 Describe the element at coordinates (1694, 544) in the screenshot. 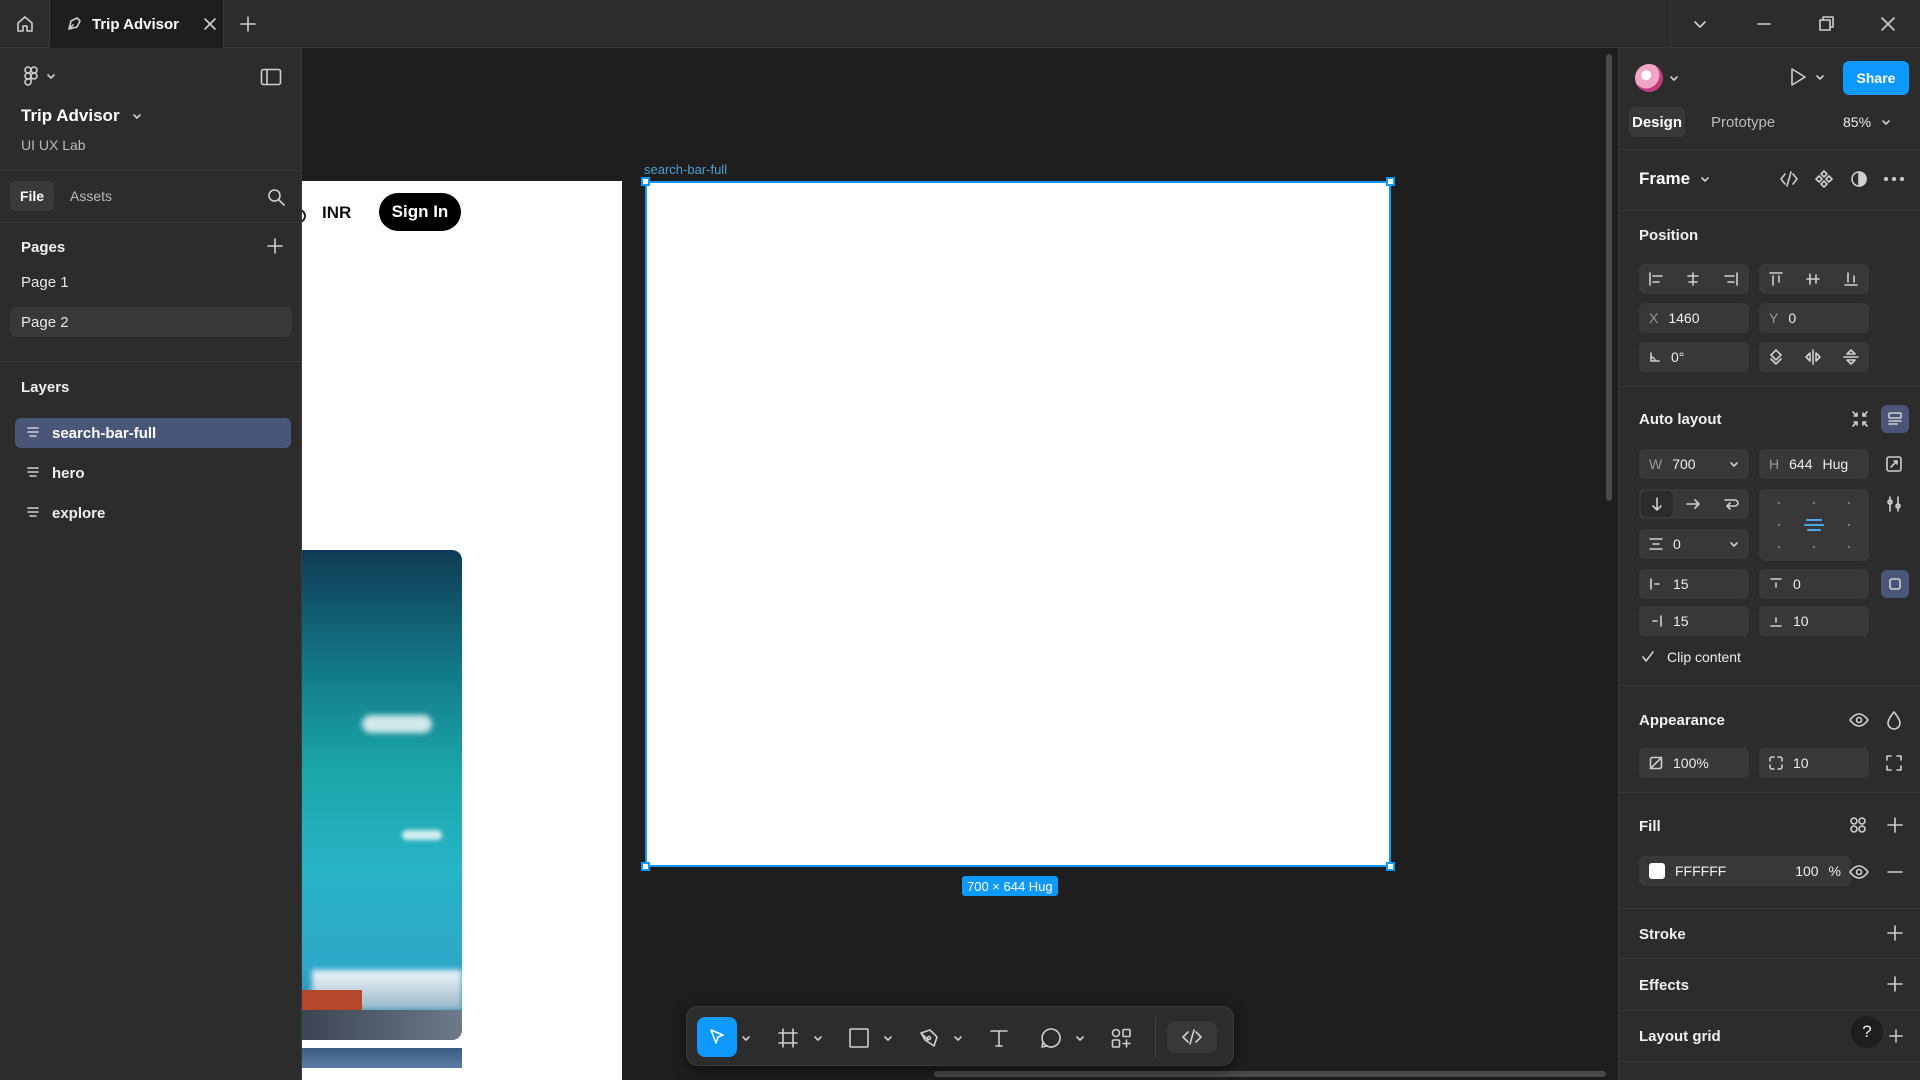

I see `gap-field: 0` at that location.